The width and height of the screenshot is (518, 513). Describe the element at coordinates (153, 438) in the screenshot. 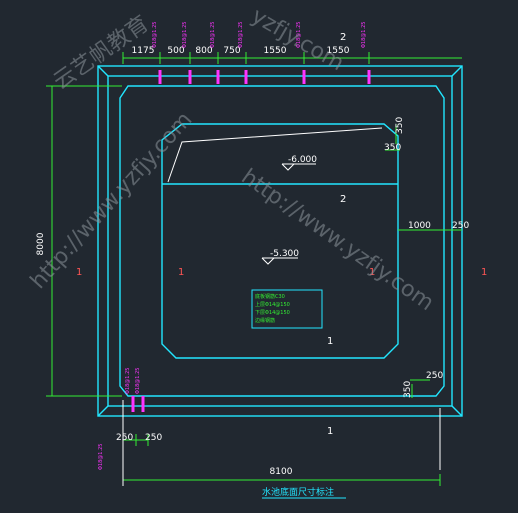

I see `dim-bottom-left-b: 250` at that location.